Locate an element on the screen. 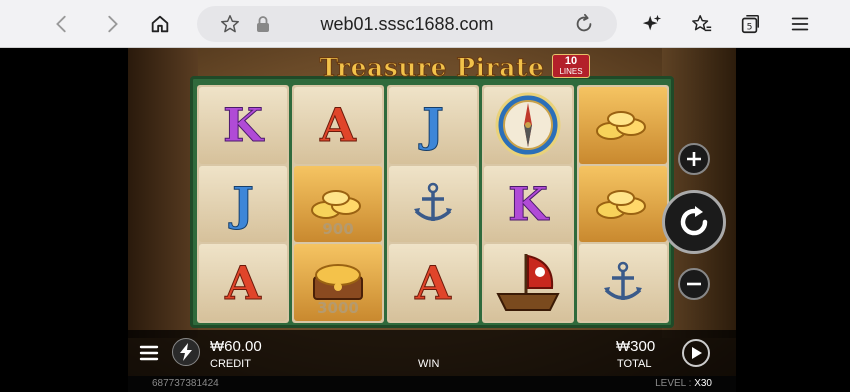 This screenshot has width=850, height=392. lines-badge: 10 LINES is located at coordinates (571, 66).